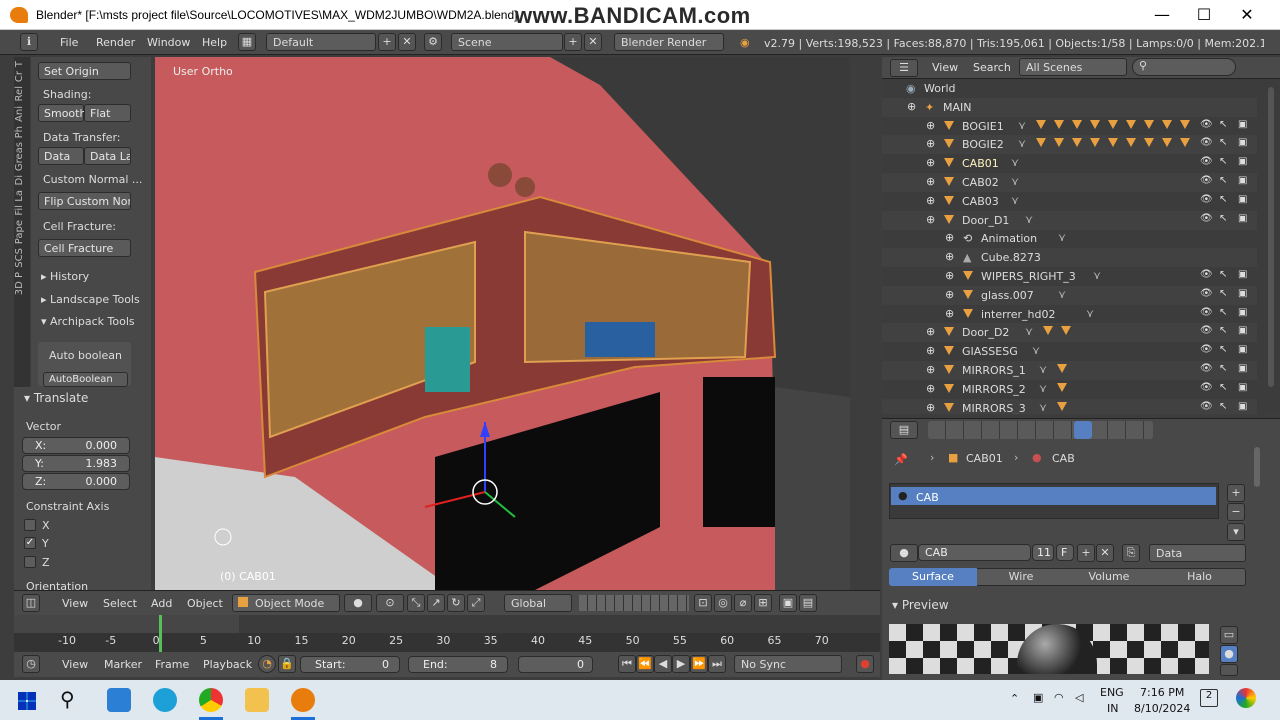  What do you see at coordinates (165, 700) in the screenshot?
I see `edge-icon` at bounding box center [165, 700].